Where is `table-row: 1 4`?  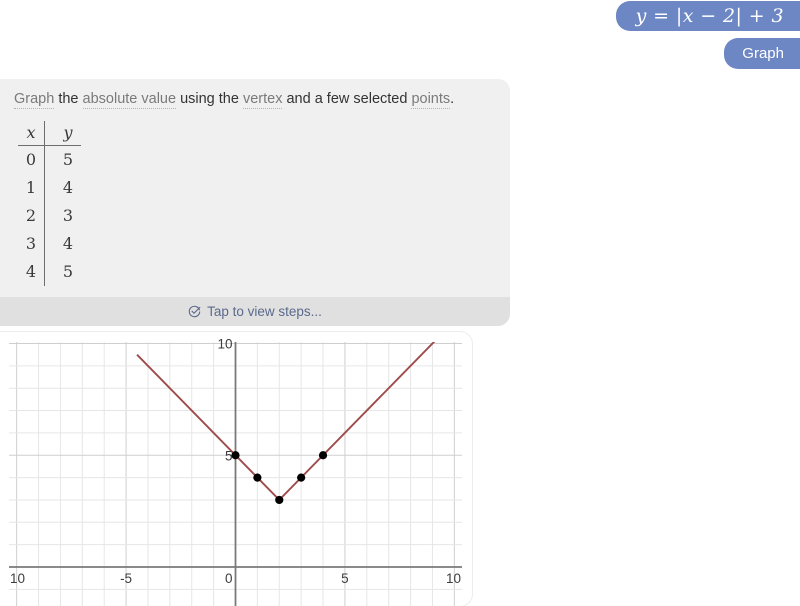 table-row: 1 4 is located at coordinates (49, 188).